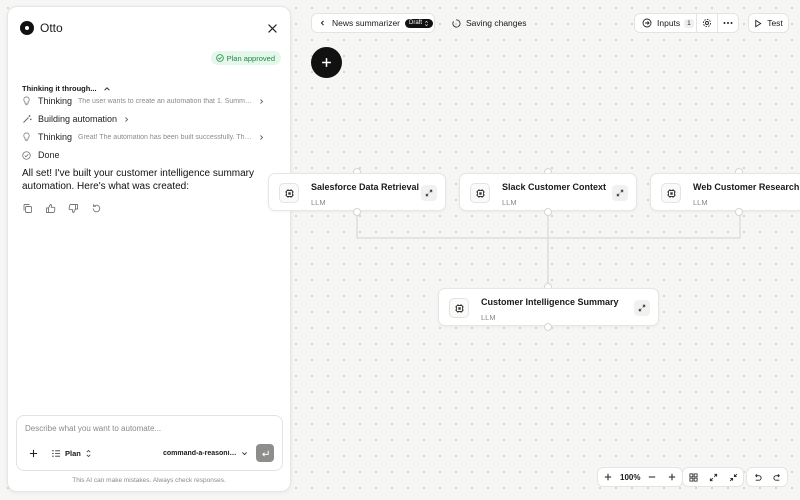 This screenshot has width=800, height=500. I want to click on copy-icon, so click(27, 208).